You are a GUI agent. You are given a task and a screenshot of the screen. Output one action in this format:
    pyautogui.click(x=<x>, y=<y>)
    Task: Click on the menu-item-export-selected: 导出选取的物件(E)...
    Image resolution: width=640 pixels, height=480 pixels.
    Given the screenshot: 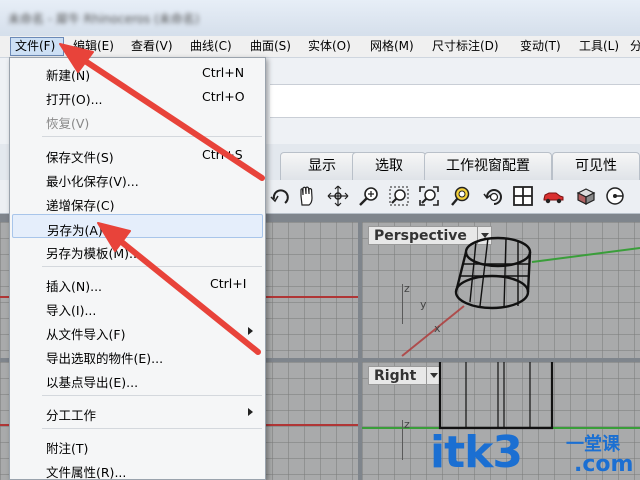 What is the action you would take?
    pyautogui.click(x=137, y=355)
    